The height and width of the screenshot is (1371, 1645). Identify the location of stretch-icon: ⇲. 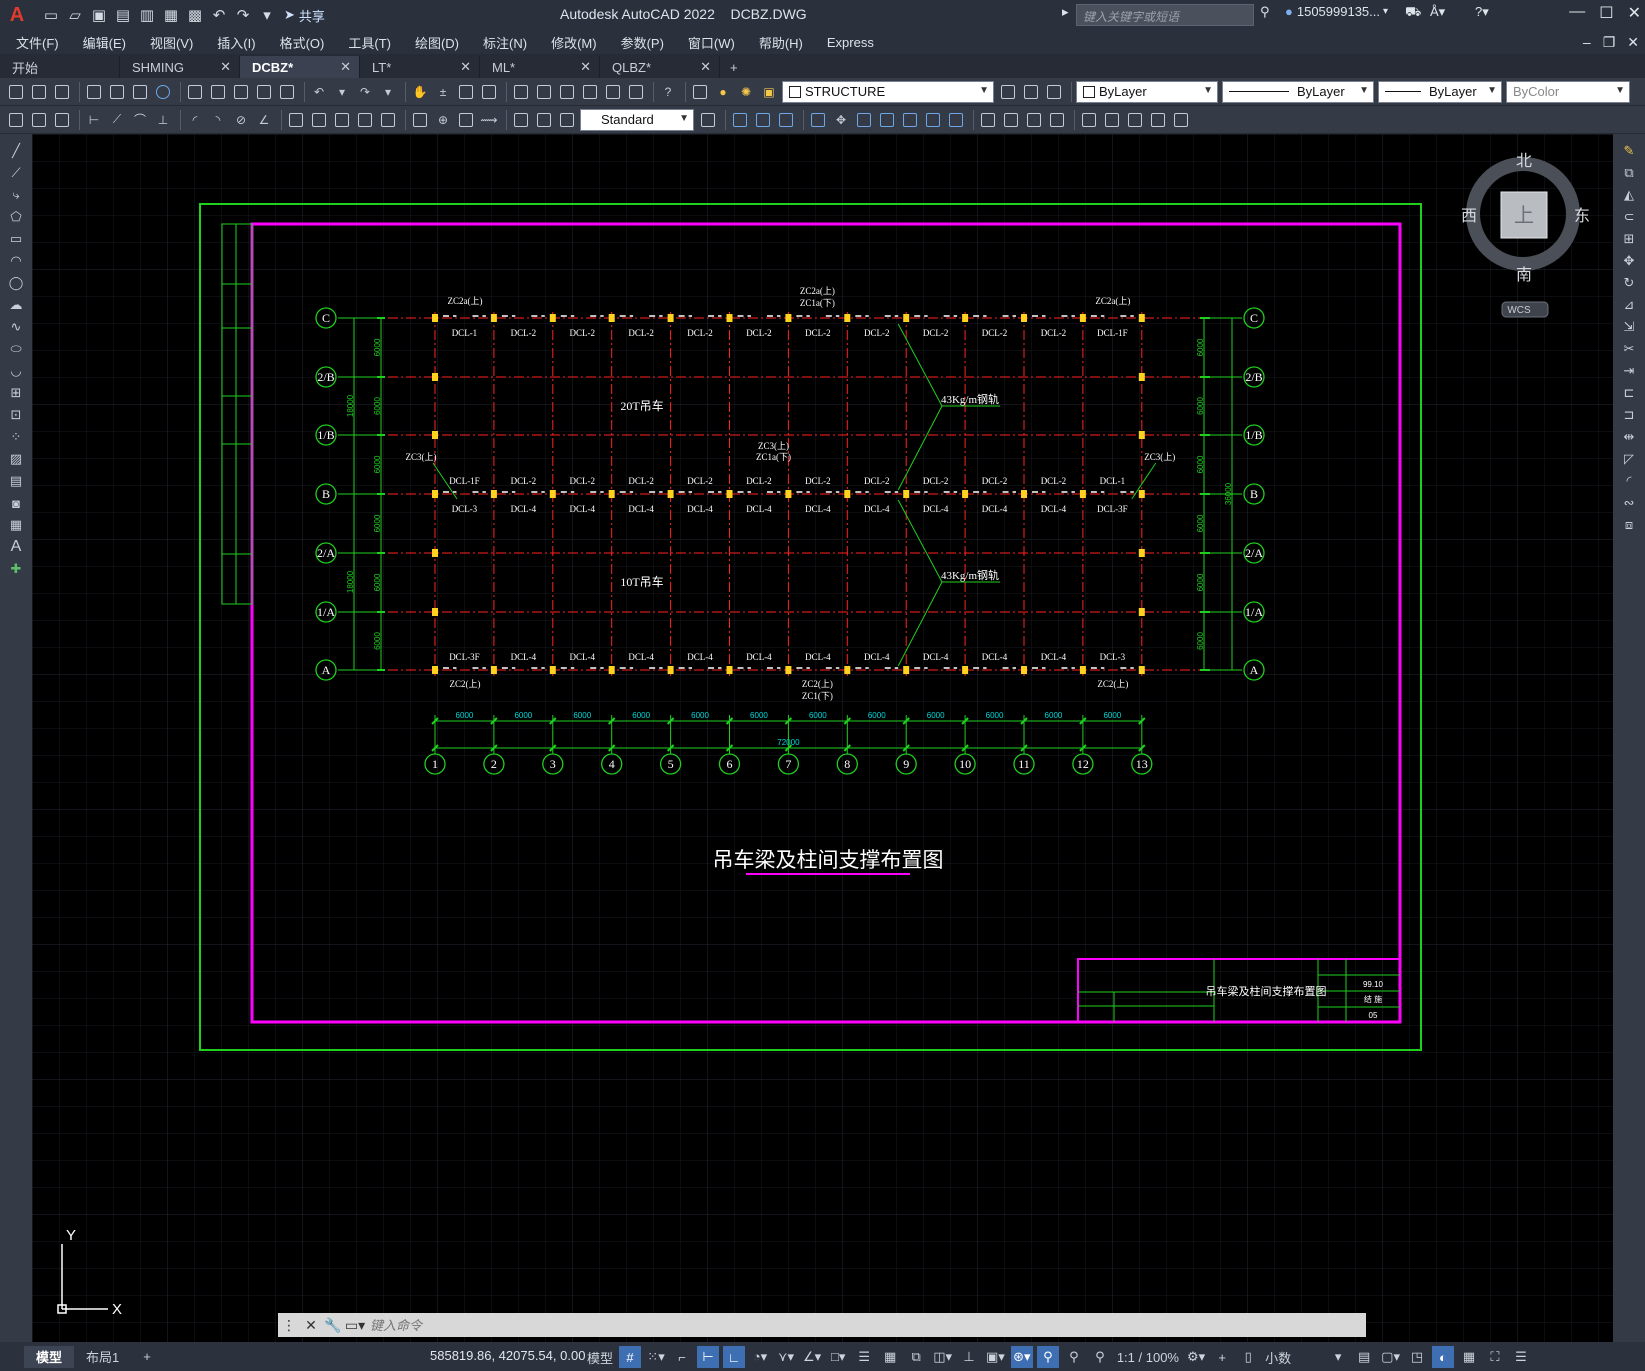
(1629, 327).